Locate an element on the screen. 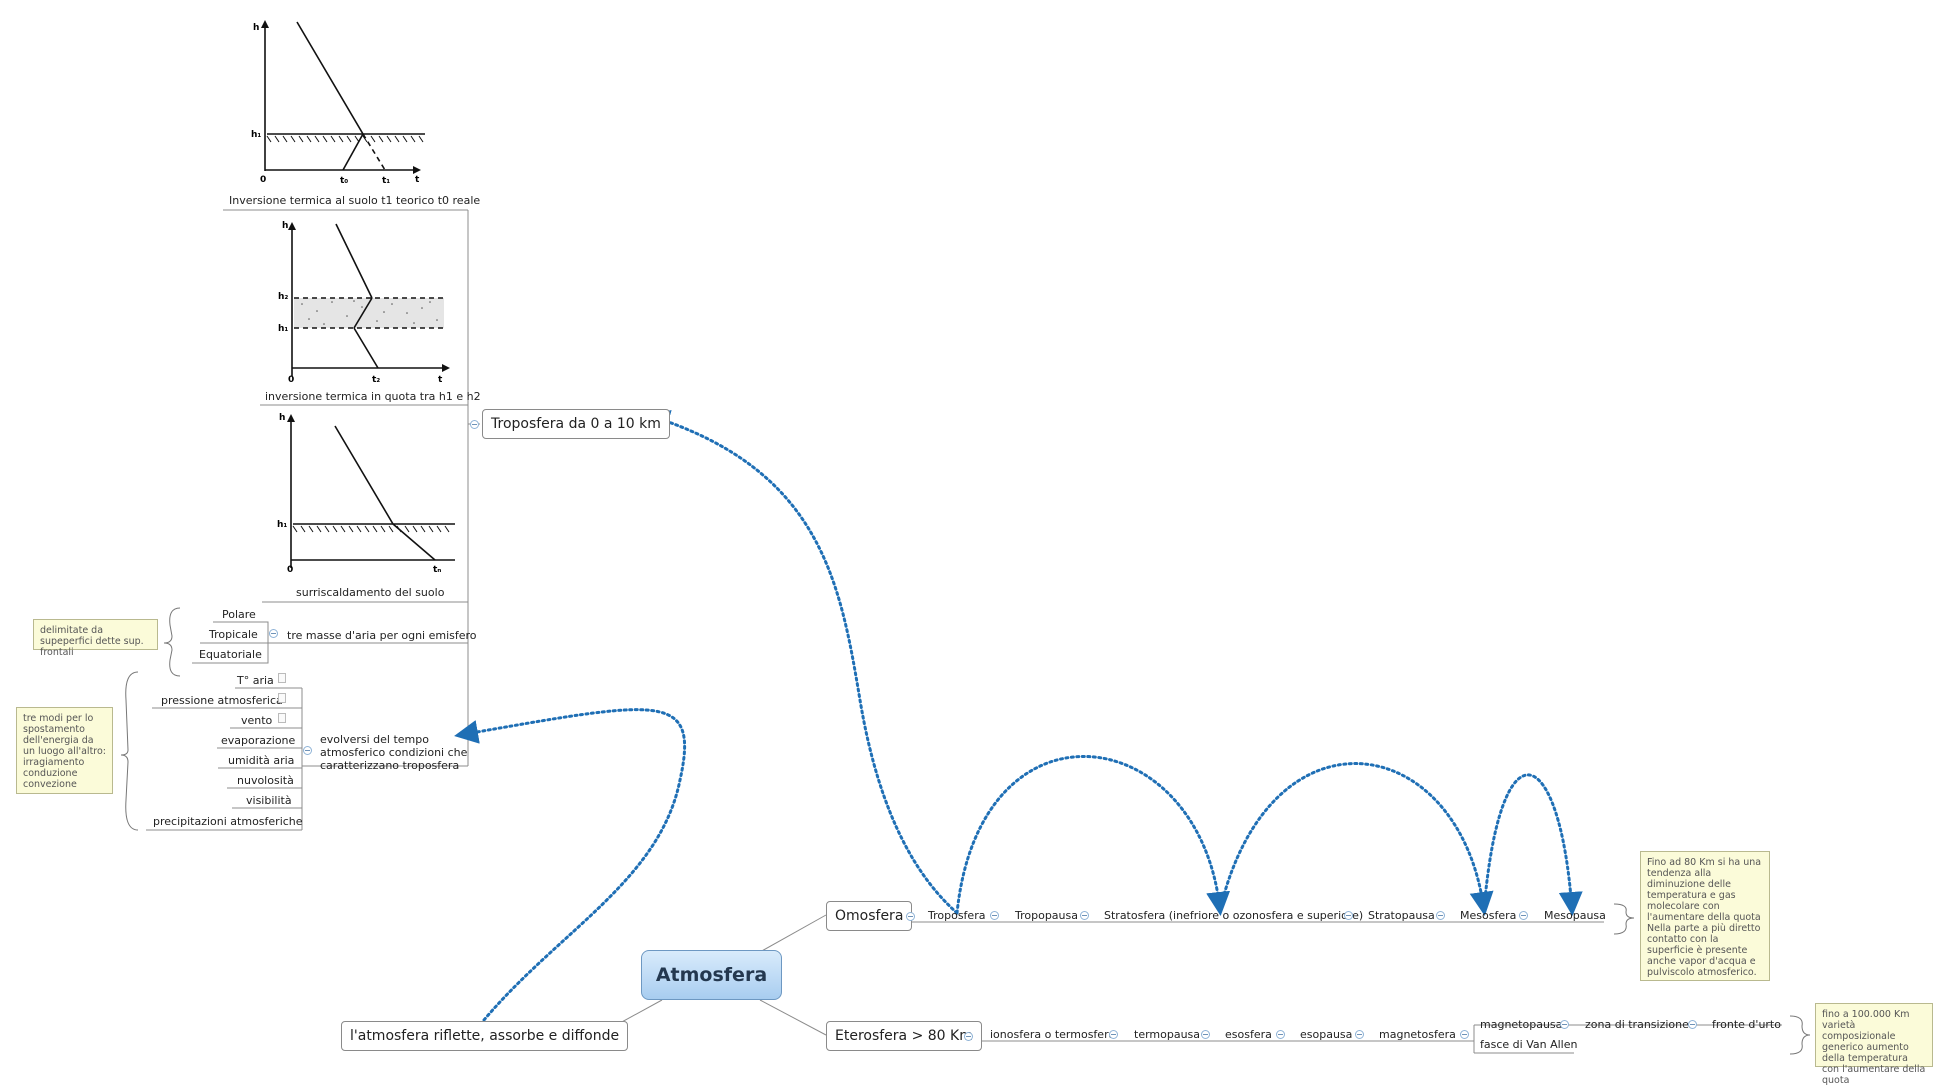 This screenshot has width=1950, height=1086. fronte-d-urto: fronte d'urto is located at coordinates (1746, 1024).